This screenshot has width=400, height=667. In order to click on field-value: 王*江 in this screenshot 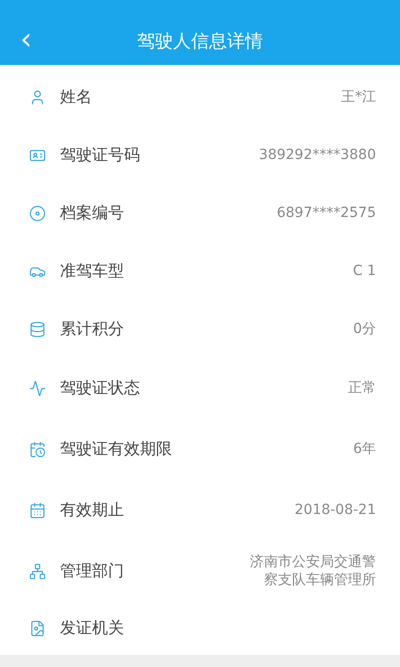, I will do `click(358, 97)`.